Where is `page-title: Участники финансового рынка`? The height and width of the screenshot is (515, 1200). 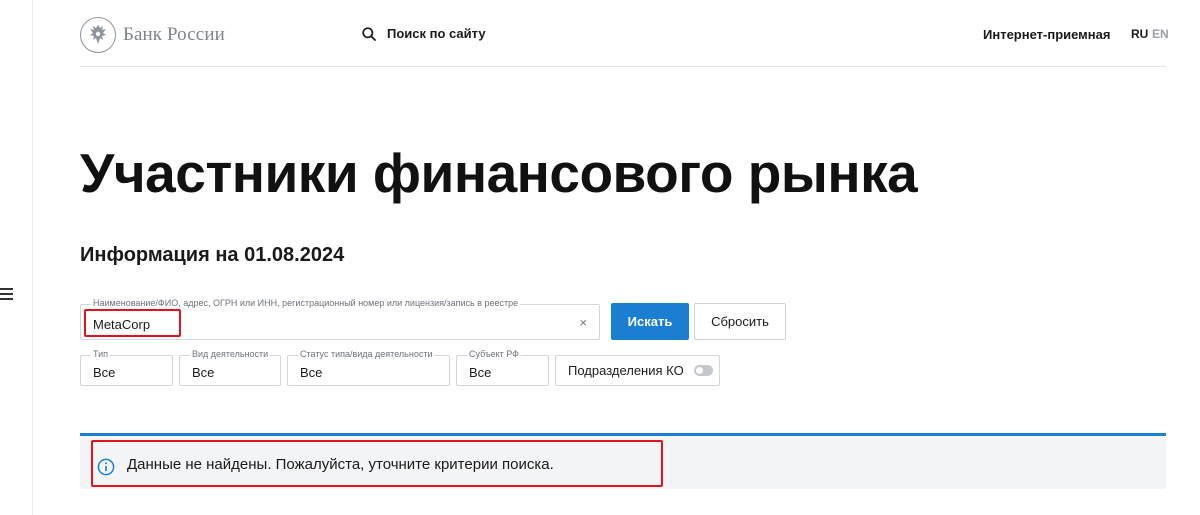 page-title: Участники финансового рынка is located at coordinates (499, 173).